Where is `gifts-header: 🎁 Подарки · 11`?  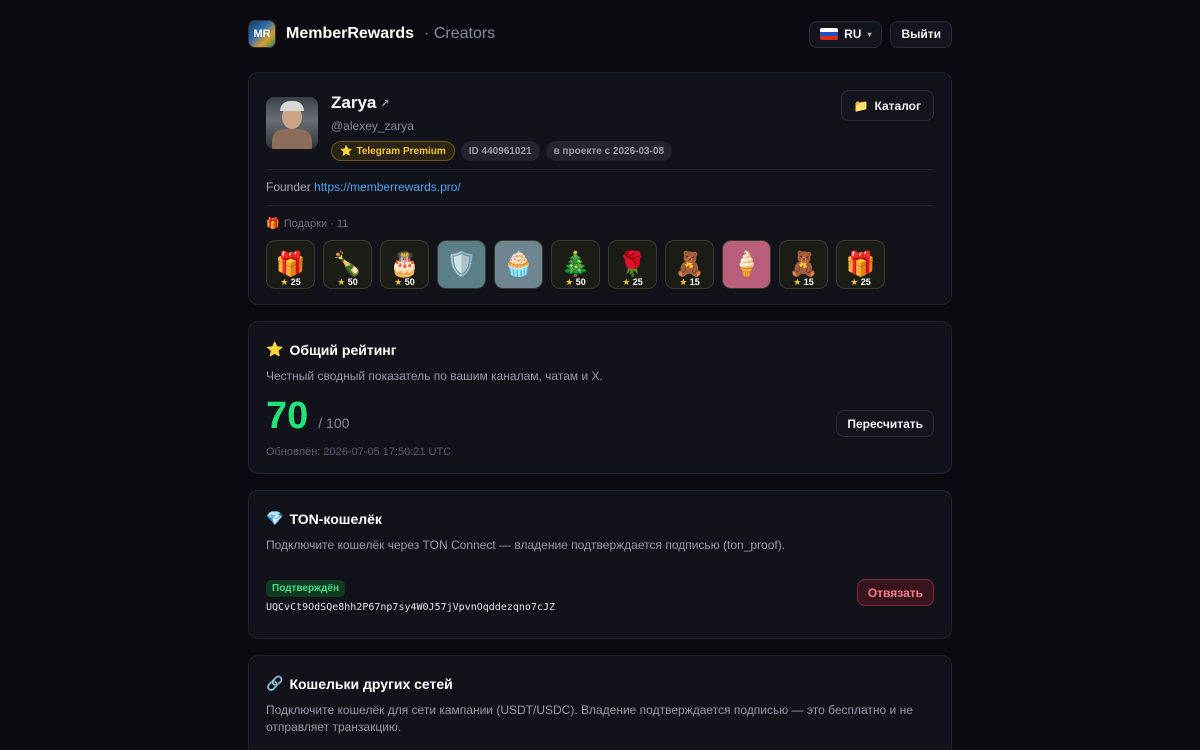
gifts-header: 🎁 Подарки · 11 is located at coordinates (307, 224).